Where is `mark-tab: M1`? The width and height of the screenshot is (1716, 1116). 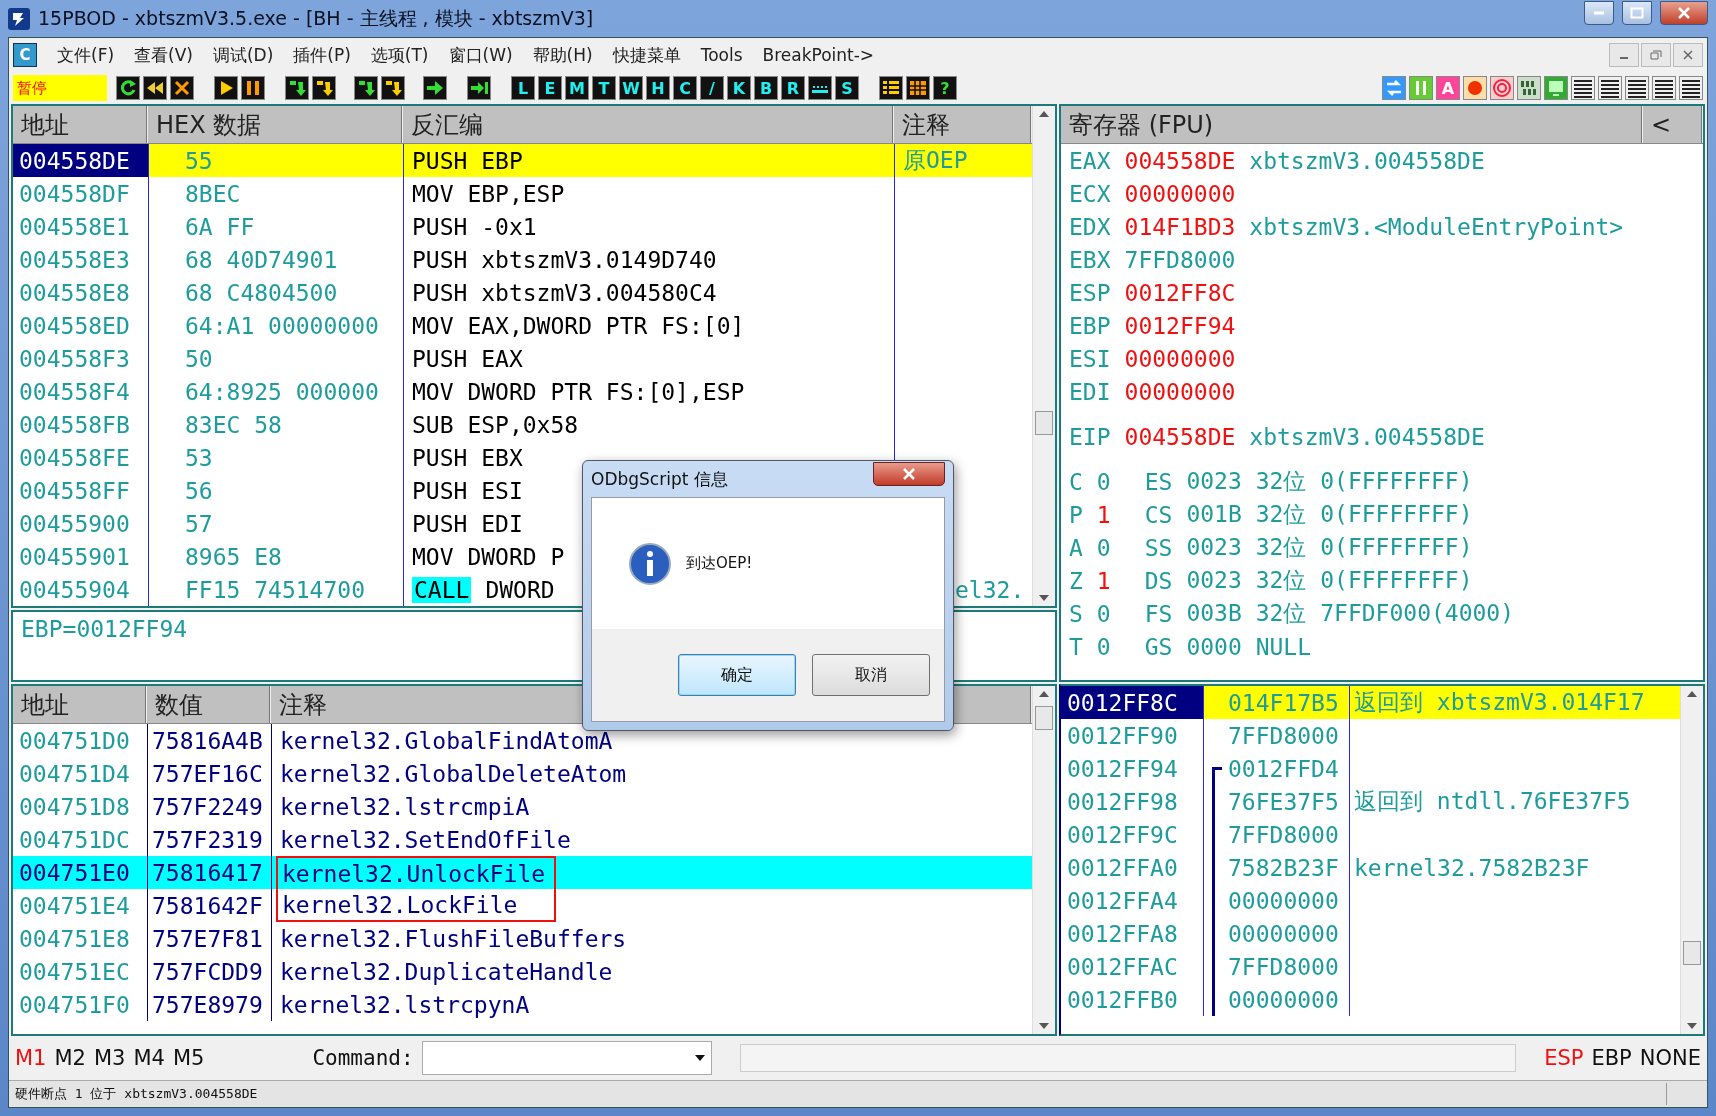 mark-tab: M1 is located at coordinates (31, 1058).